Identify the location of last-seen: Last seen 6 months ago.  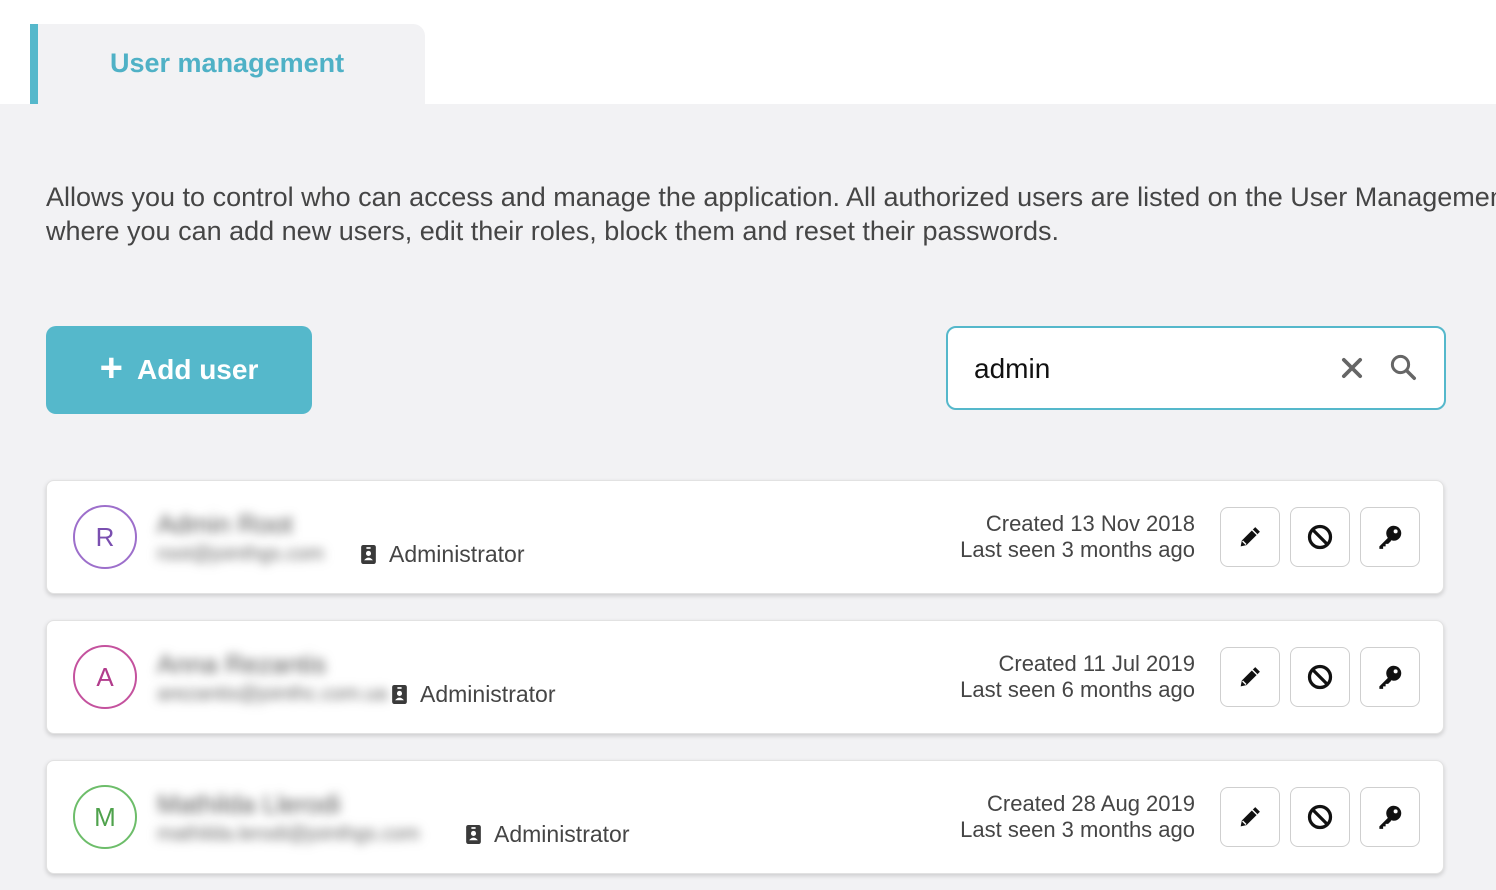
(1077, 689).